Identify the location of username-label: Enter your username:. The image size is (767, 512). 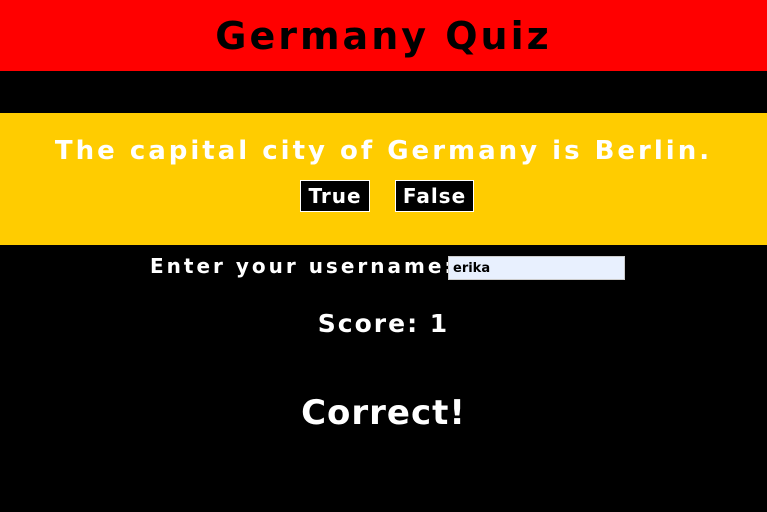
(303, 266).